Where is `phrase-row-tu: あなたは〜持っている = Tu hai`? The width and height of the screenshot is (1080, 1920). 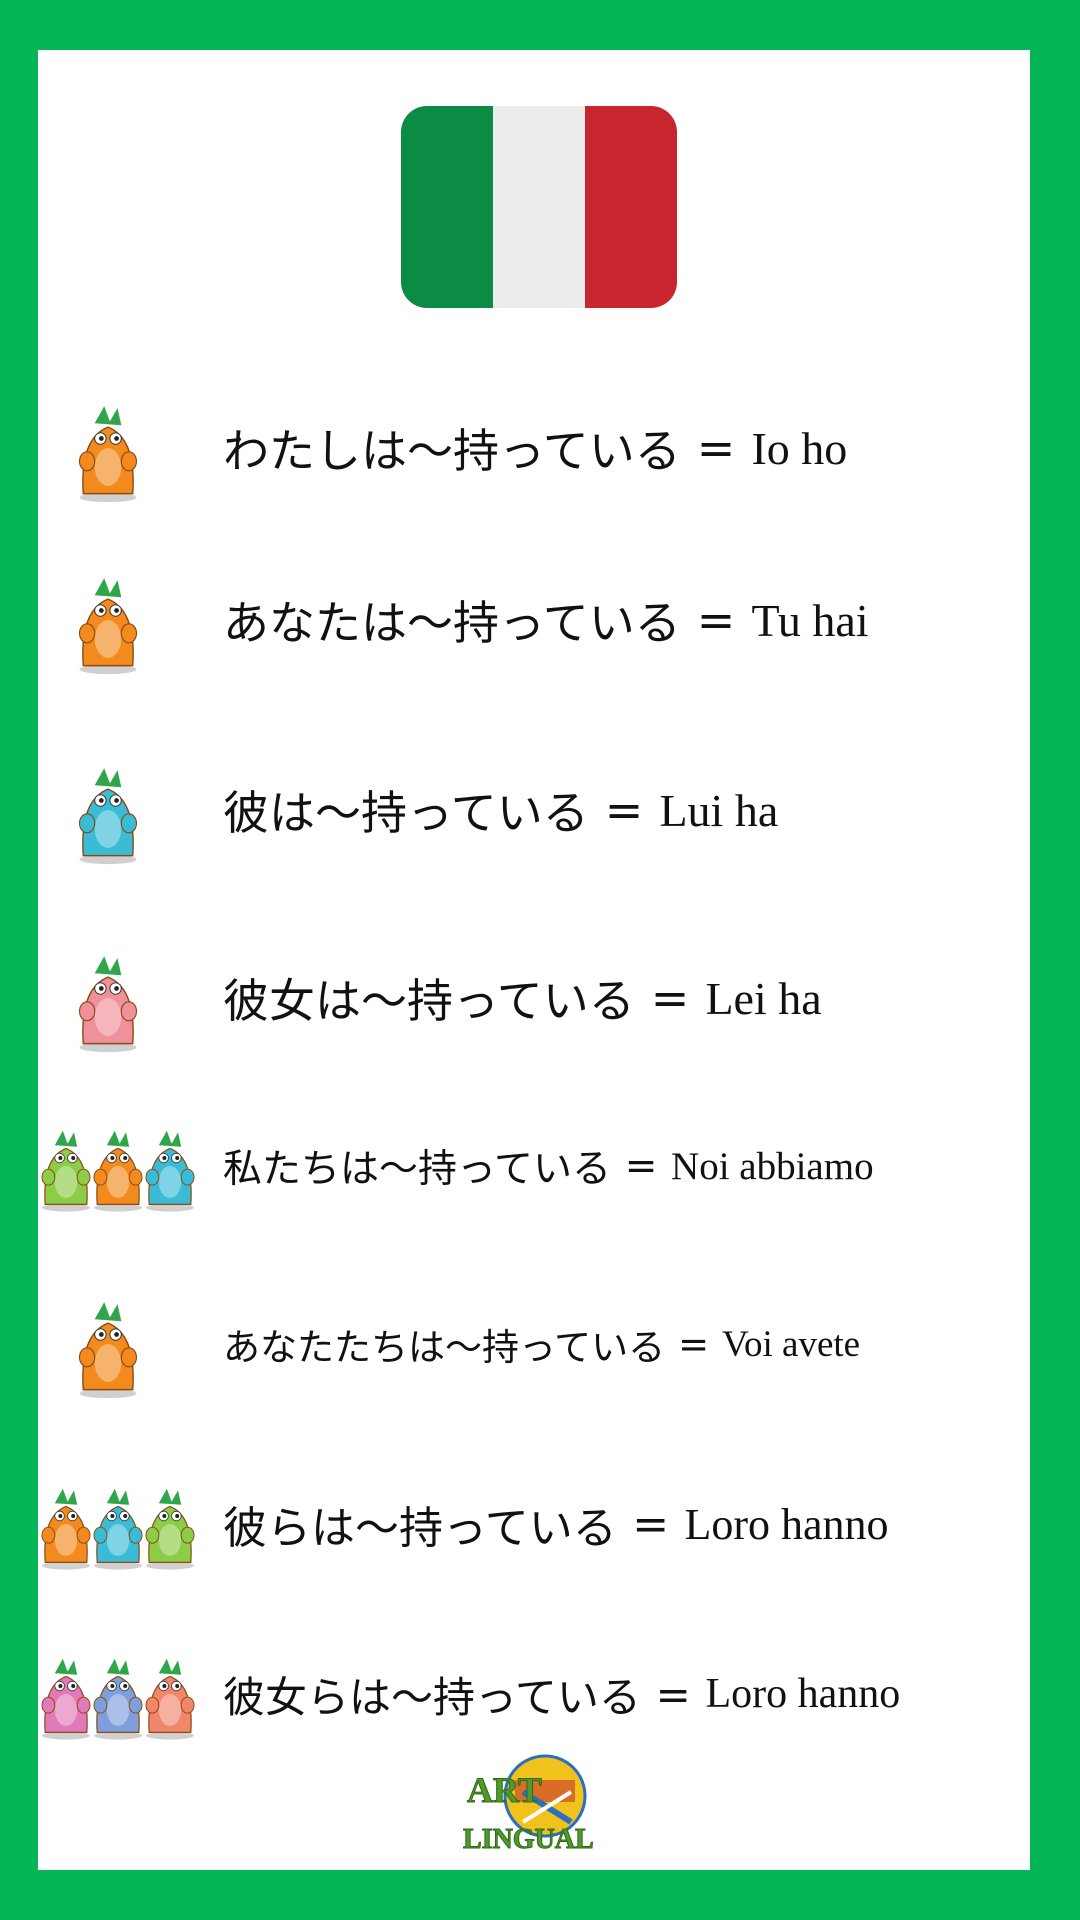 phrase-row-tu: あなたは〜持っている = Tu hai is located at coordinates (534, 620).